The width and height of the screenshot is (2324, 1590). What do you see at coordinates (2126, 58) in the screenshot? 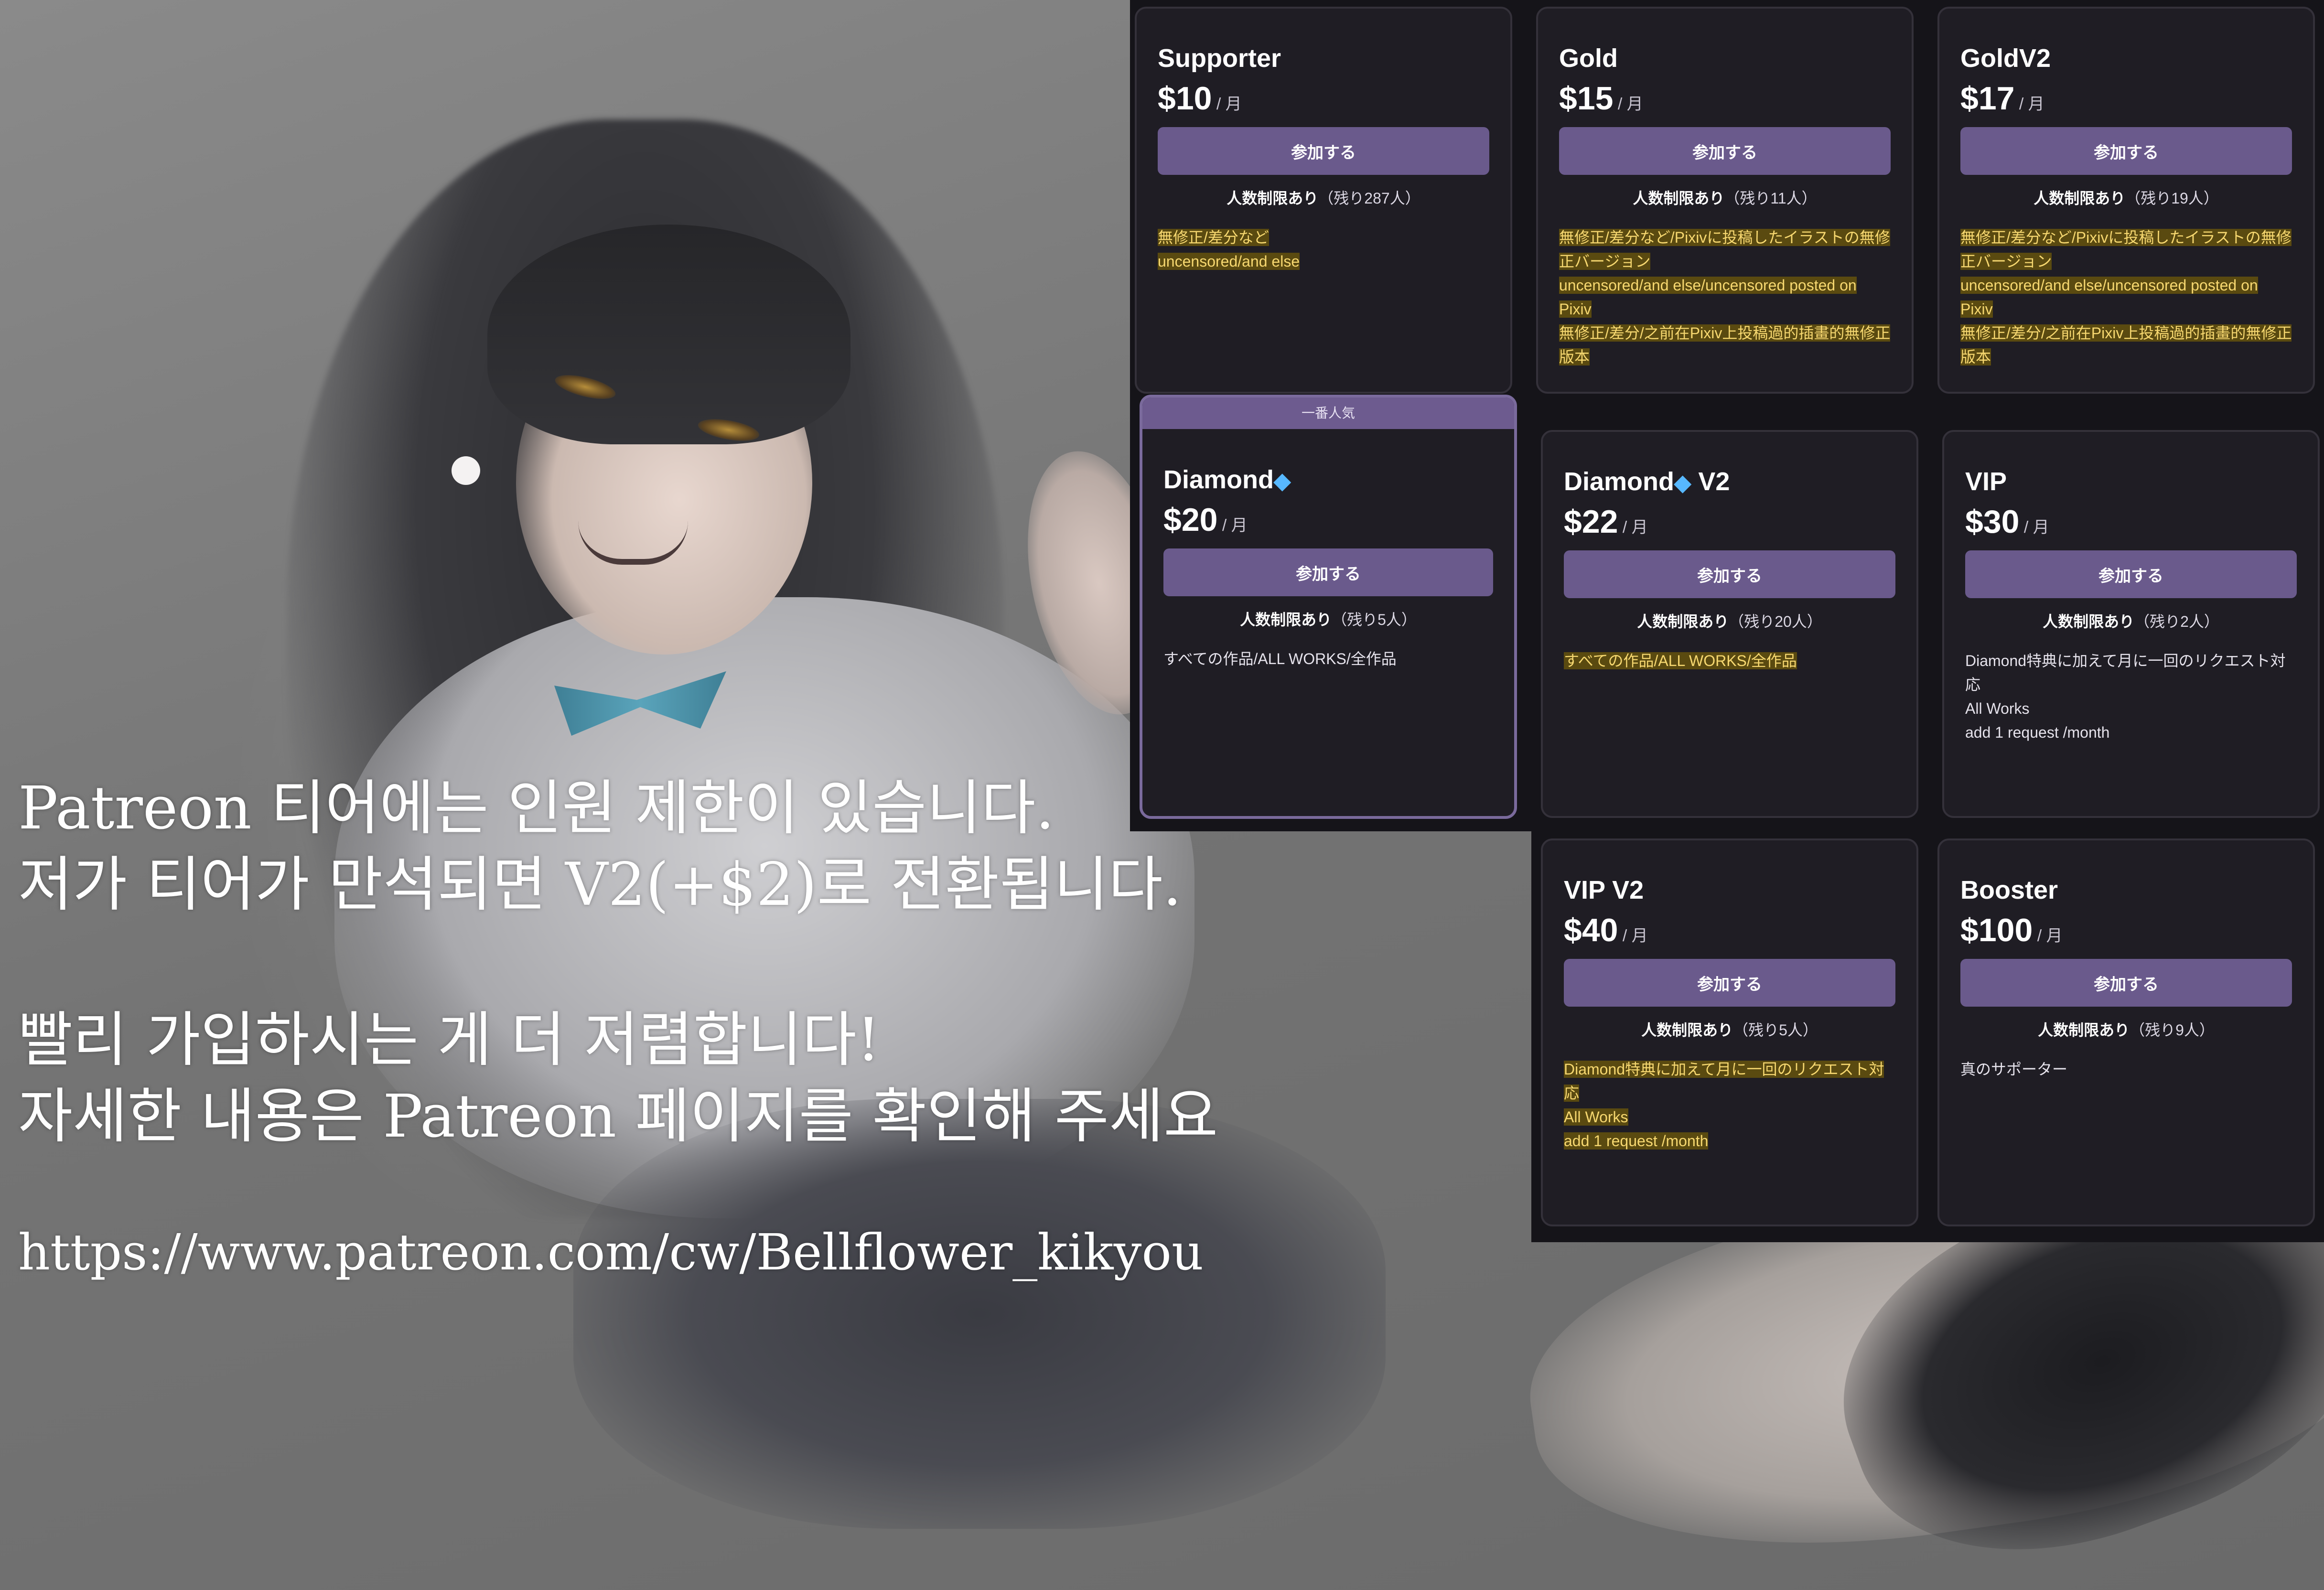
I see `tier-name: GoldV2` at bounding box center [2126, 58].